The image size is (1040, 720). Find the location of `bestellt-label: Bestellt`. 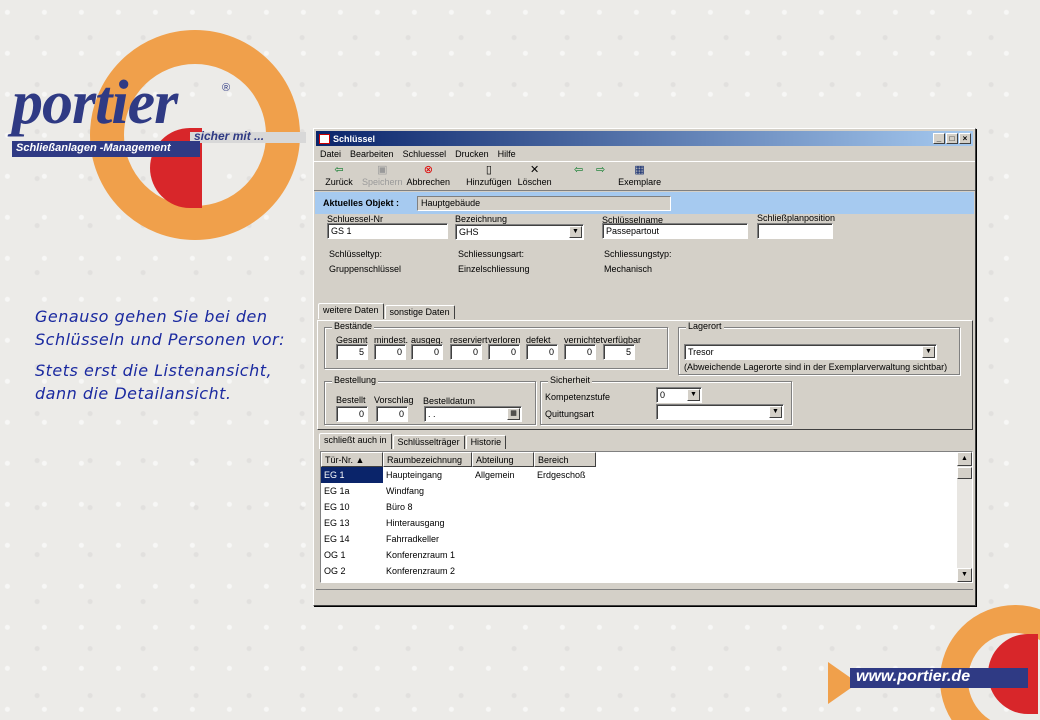

bestellt-label: Bestellt is located at coordinates (351, 400).